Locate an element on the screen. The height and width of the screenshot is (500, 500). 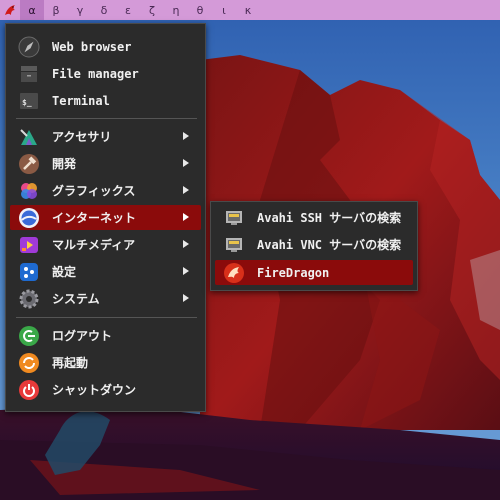
menu-item-label: マルチメディア is located at coordinates (94, 245).